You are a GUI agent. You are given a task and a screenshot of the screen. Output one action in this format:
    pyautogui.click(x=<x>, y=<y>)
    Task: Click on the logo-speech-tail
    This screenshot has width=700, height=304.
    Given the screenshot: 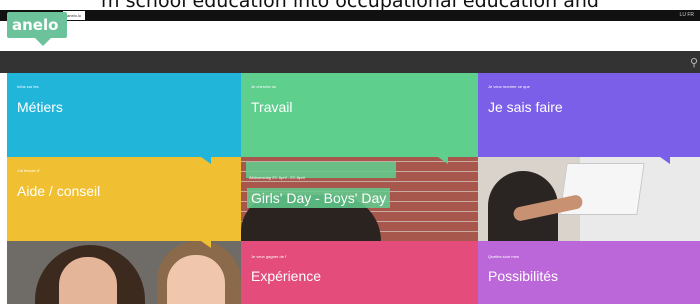 What is the action you would take?
    pyautogui.click(x=43, y=42)
    